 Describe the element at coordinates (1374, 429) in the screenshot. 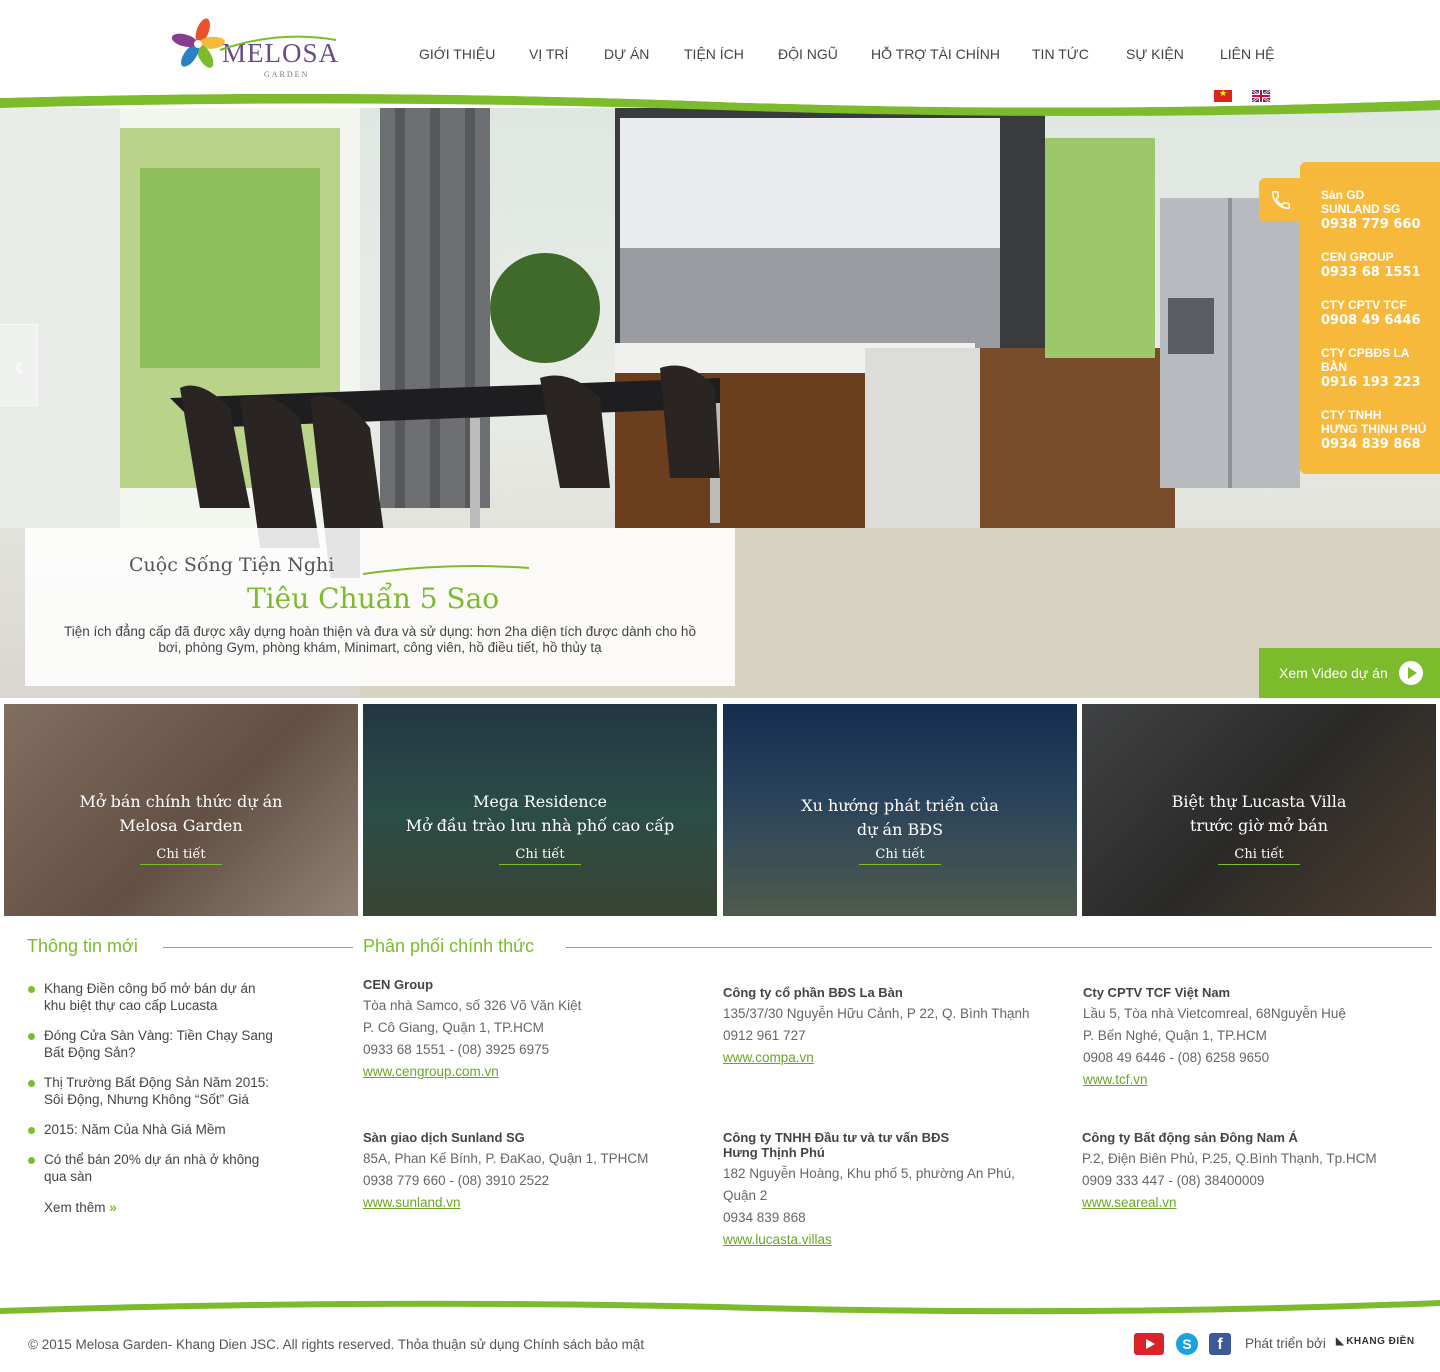

I see `contact-name-2: HƯNG THỊNH PHÚ` at that location.